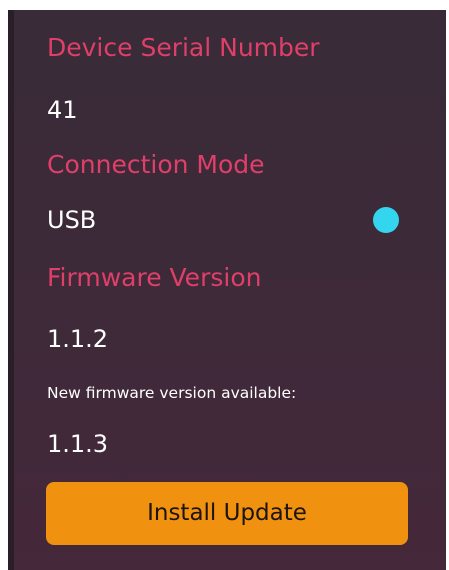  What do you see at coordinates (172, 393) in the screenshot?
I see `update-available-note: New firmware version available:` at bounding box center [172, 393].